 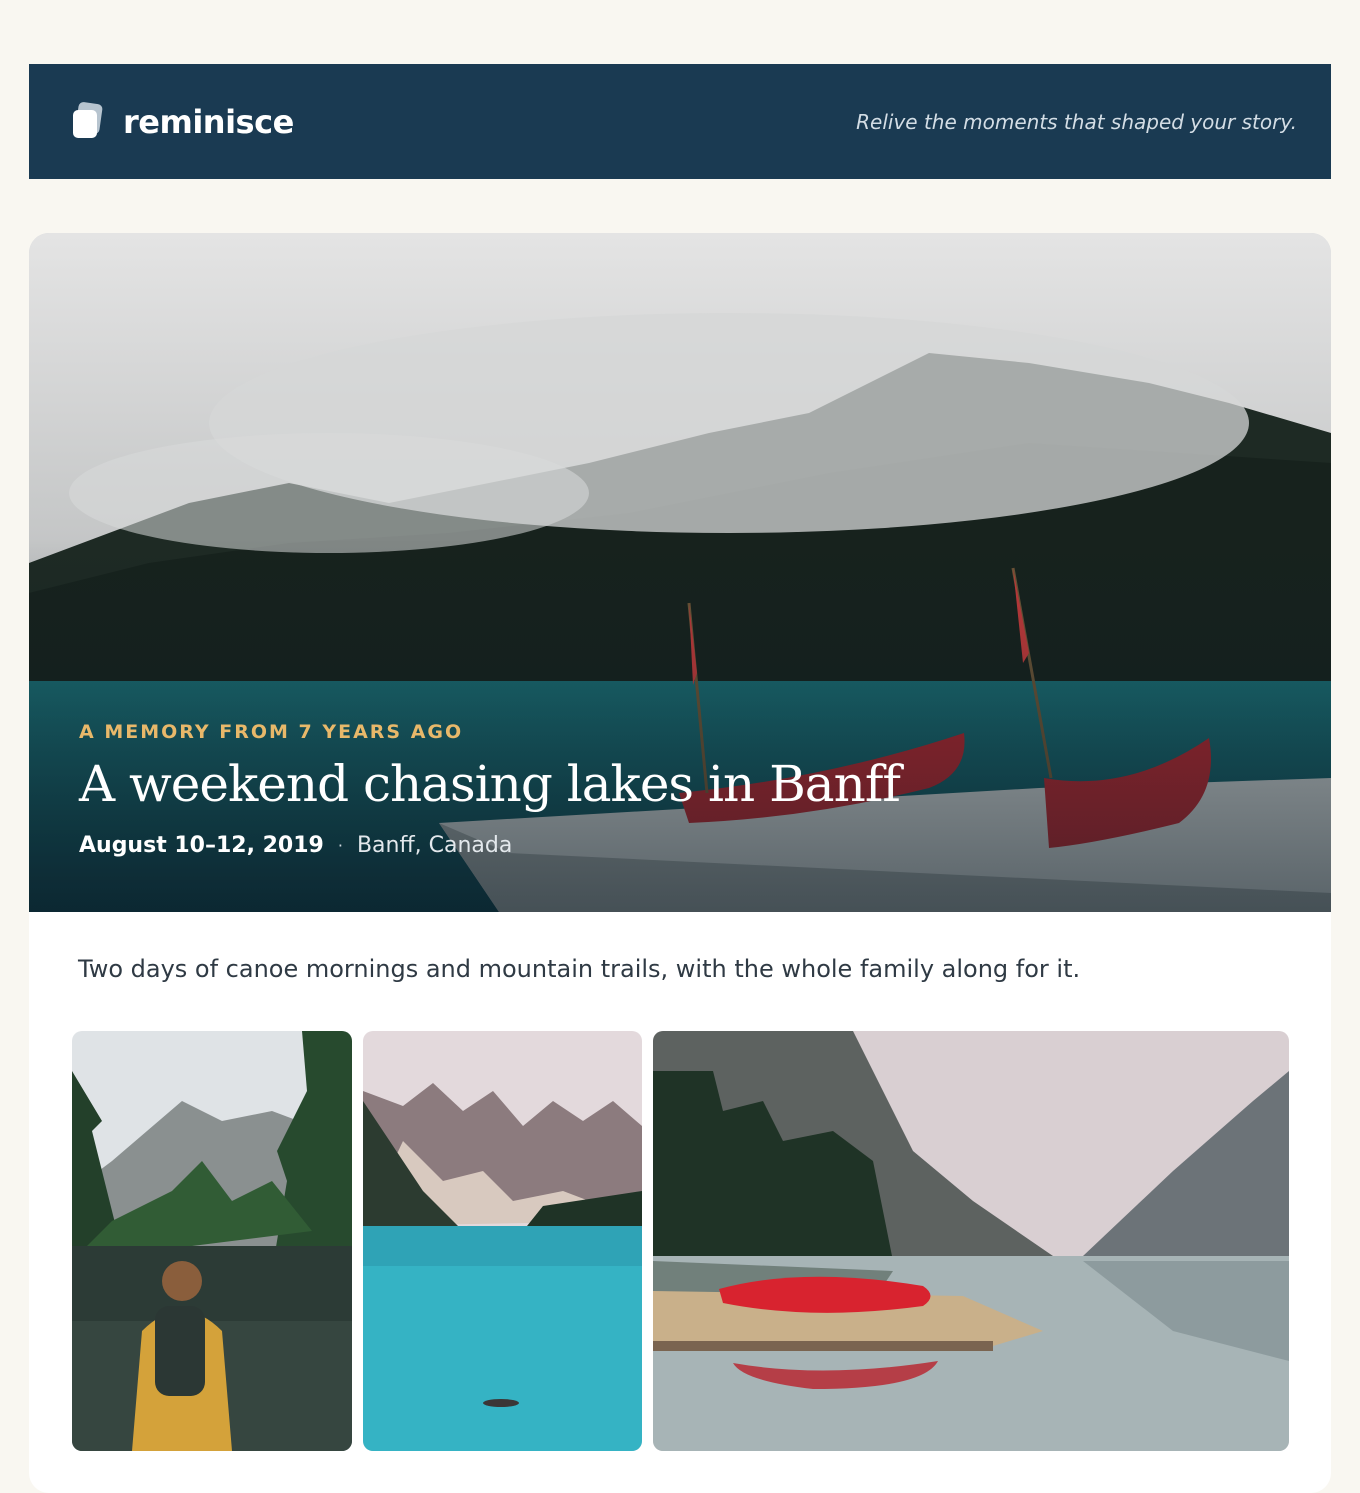 I want to click on memory-age-label: A MEMORY FROM 7 YEARS AGO, so click(x=271, y=732).